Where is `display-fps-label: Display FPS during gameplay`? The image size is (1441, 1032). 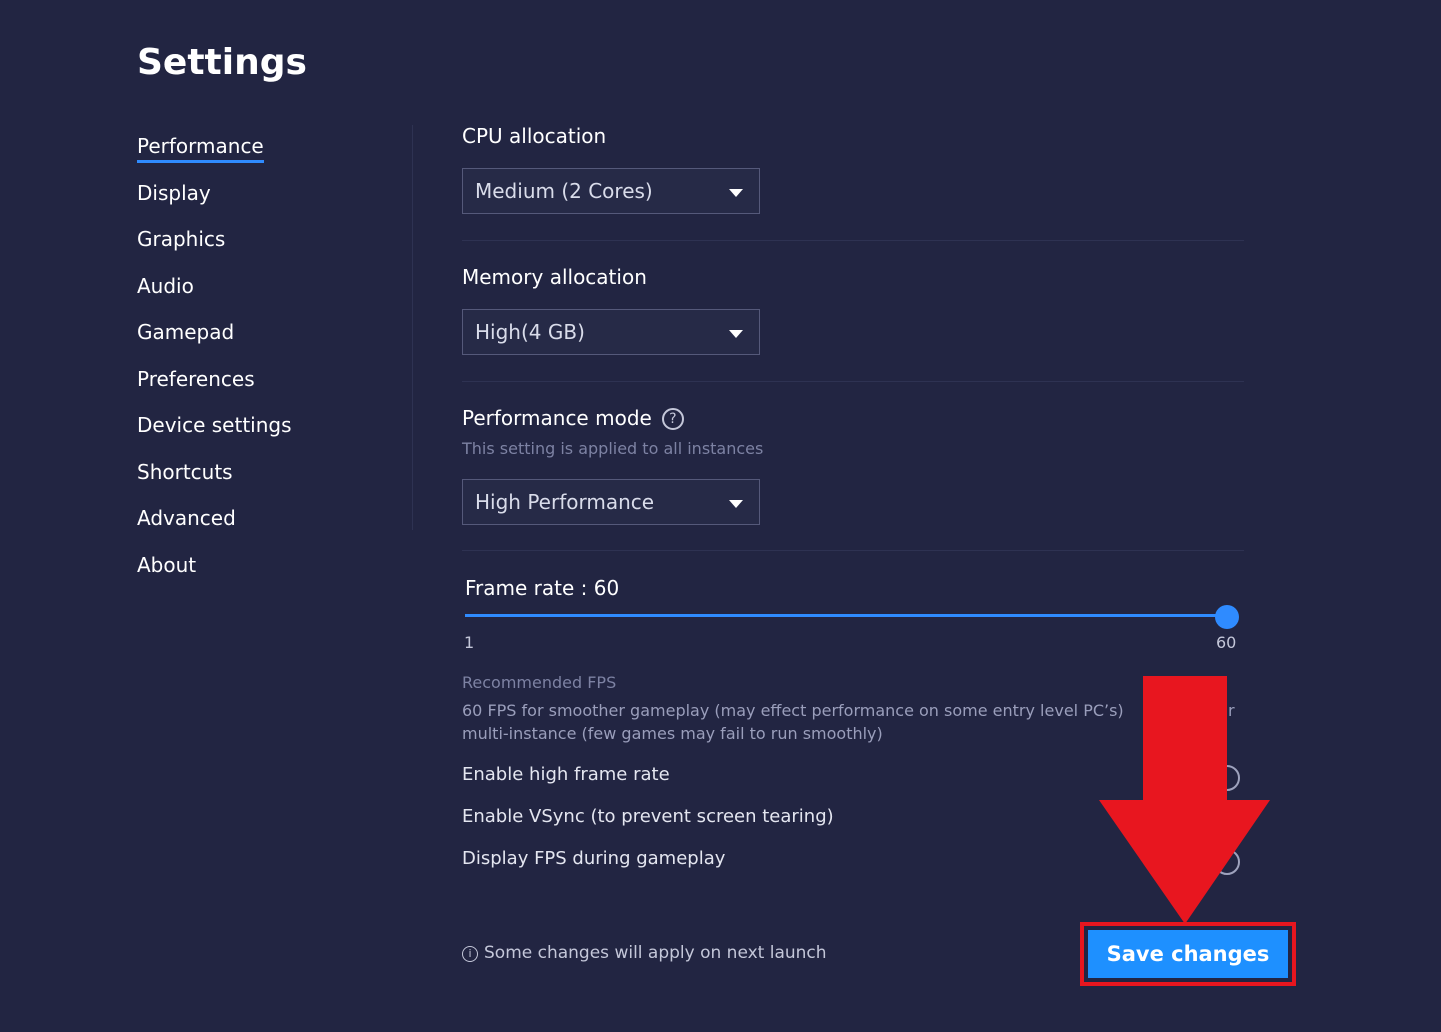
display-fps-label: Display FPS during gameplay is located at coordinates (594, 858).